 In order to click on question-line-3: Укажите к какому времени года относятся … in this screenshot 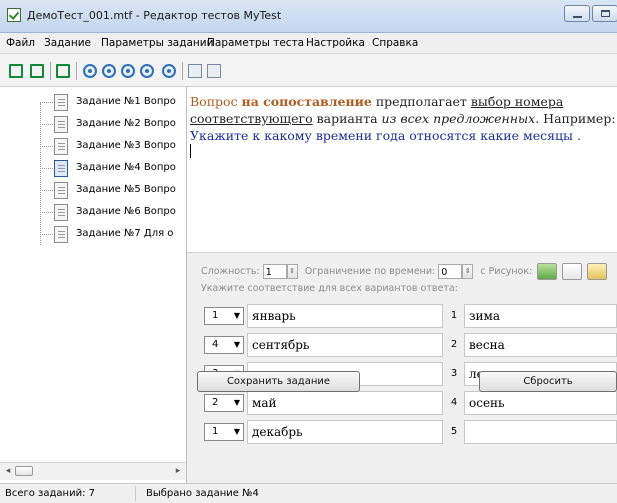, I will do `click(385, 135)`.